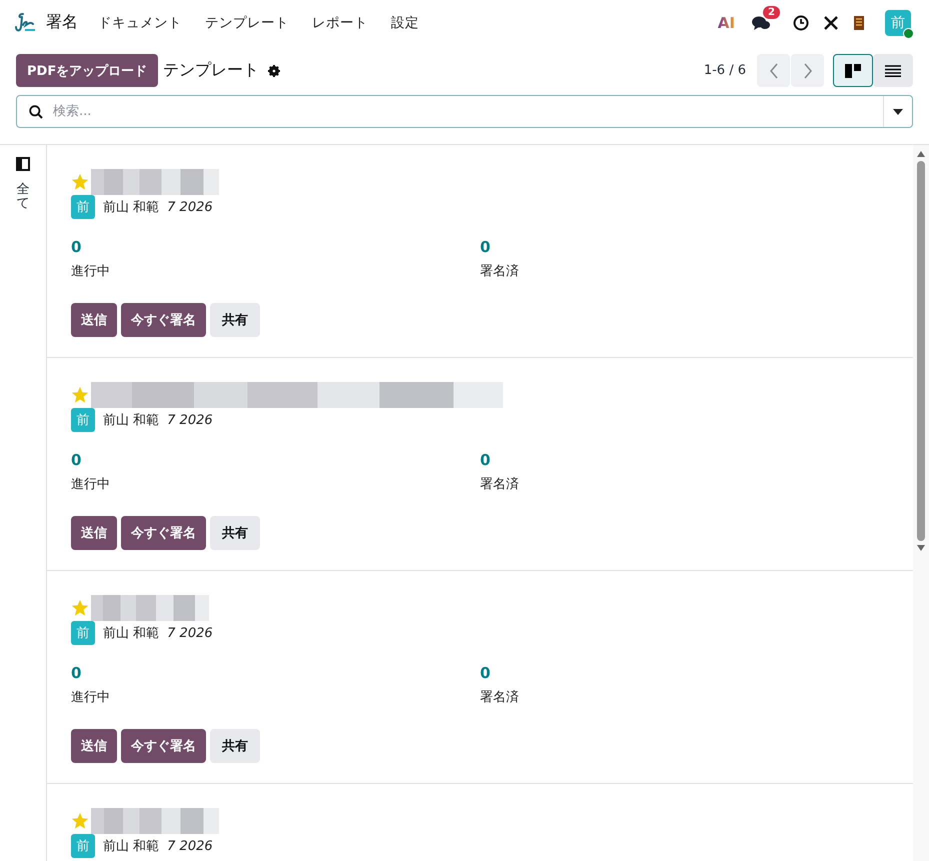 The image size is (929, 861). Describe the element at coordinates (921, 503) in the screenshot. I see `scrollbar` at that location.